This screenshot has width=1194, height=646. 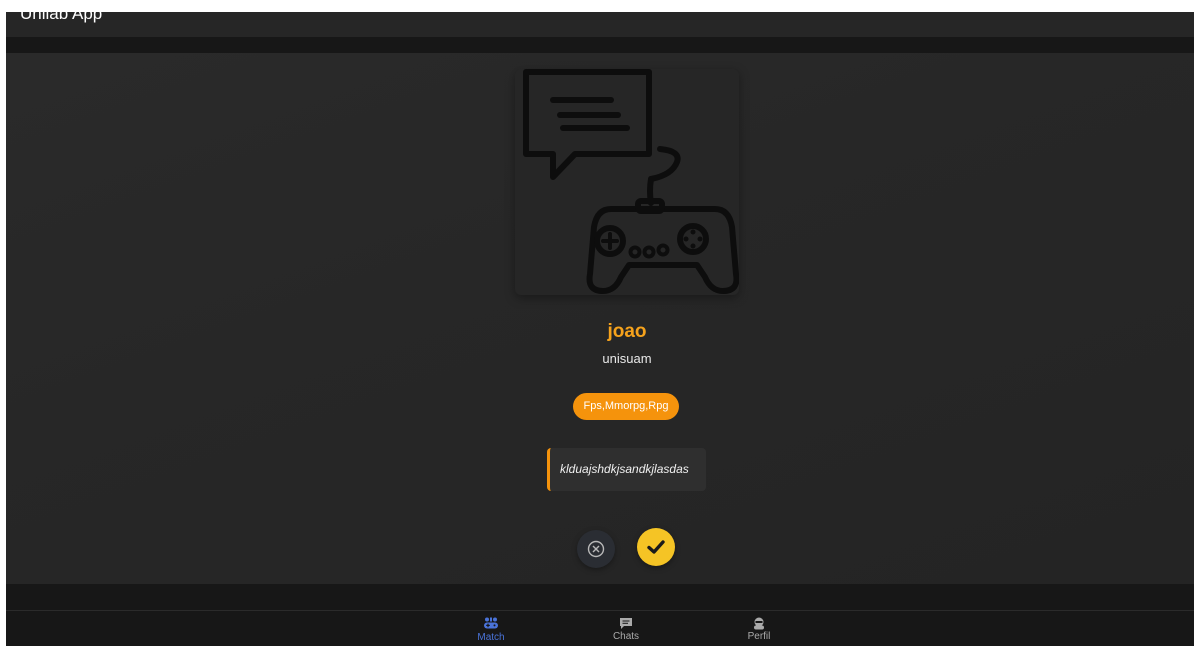 I want to click on nav-item-chats: Chats, so click(x=626, y=629).